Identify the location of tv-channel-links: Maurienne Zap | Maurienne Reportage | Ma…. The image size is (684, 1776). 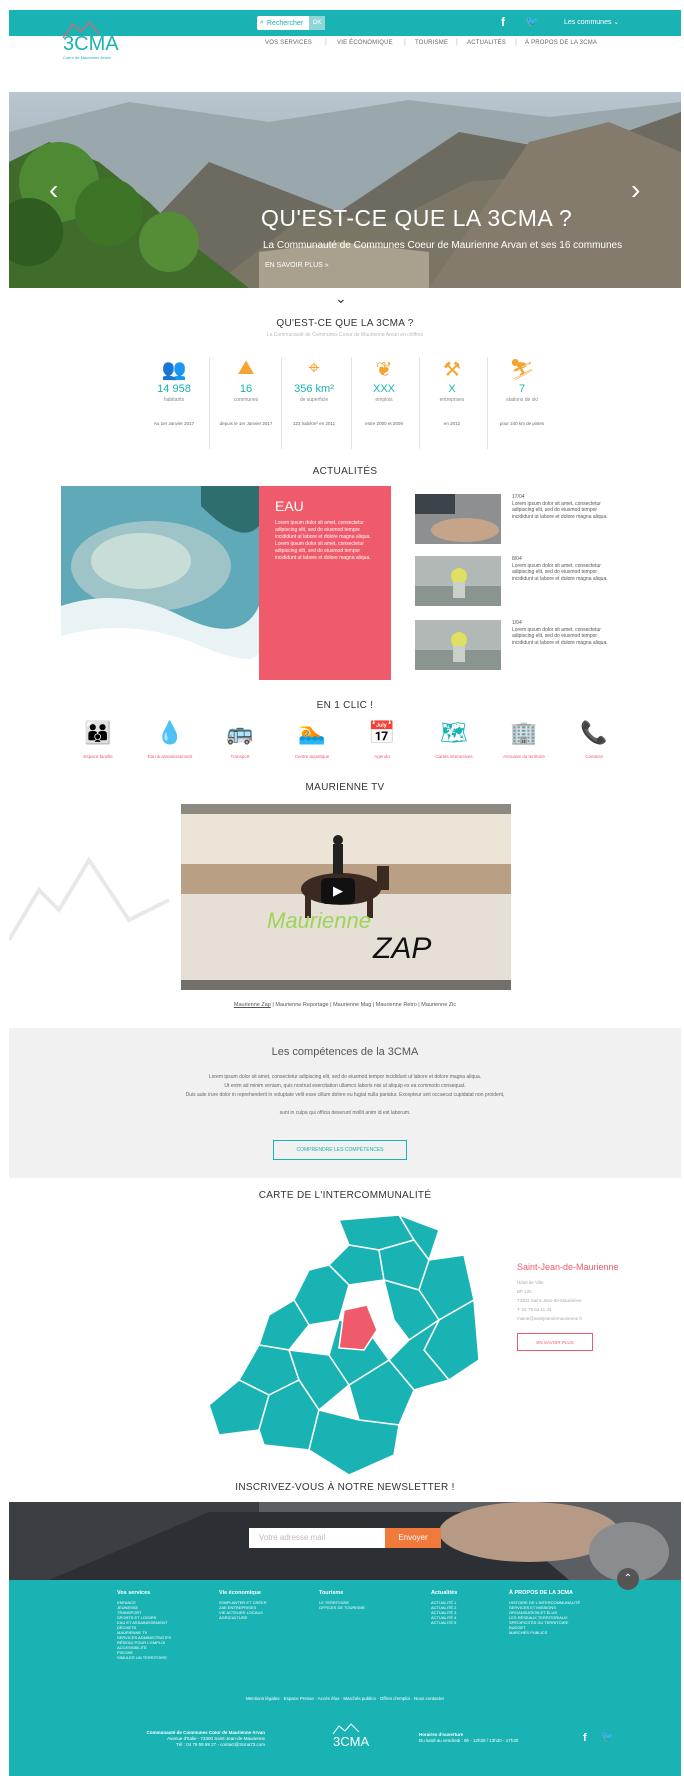
(345, 1005).